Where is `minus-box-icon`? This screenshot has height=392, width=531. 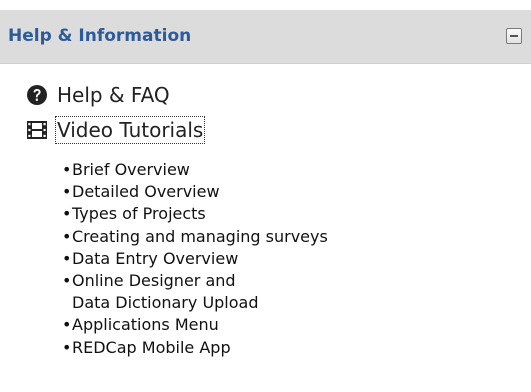
minus-box-icon is located at coordinates (514, 36).